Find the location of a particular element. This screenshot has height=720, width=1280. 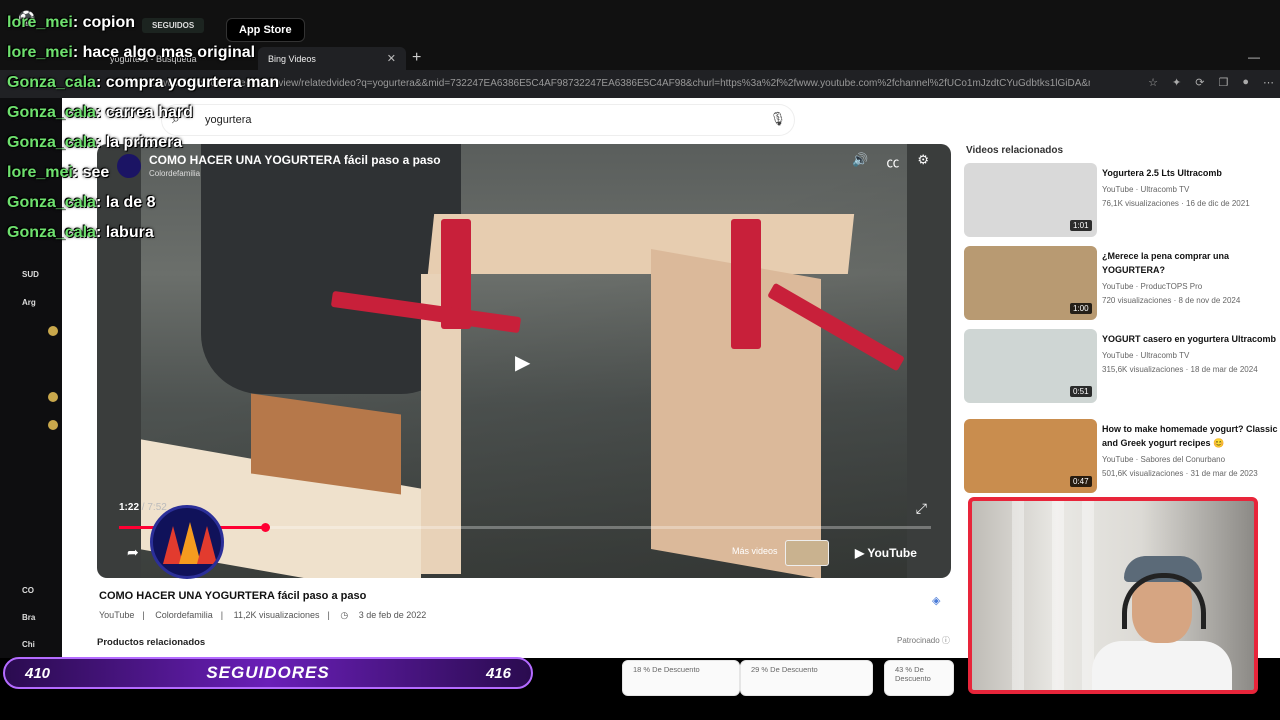

chat-message: Gonza_cala: la primera is located at coordinates (143, 143).